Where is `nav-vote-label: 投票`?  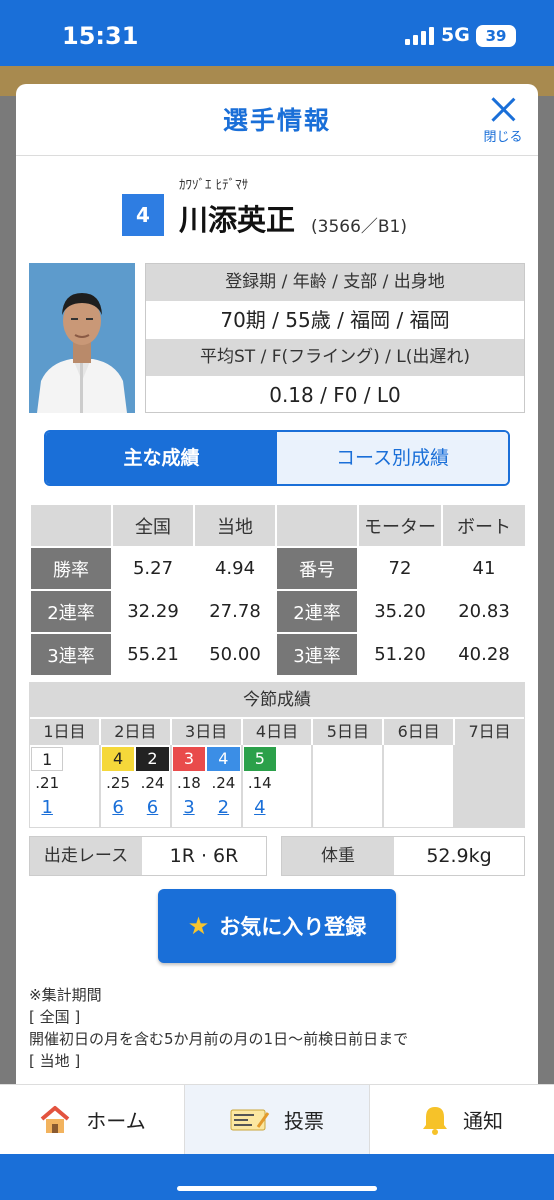 nav-vote-label: 投票 is located at coordinates (304, 1121).